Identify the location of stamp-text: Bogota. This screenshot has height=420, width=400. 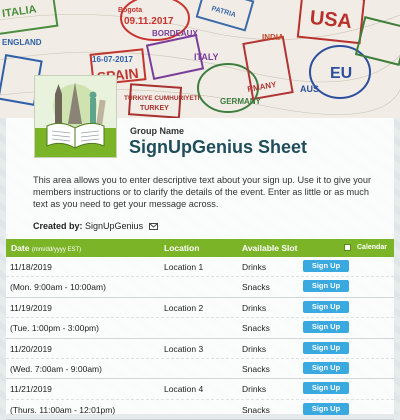
(130, 10).